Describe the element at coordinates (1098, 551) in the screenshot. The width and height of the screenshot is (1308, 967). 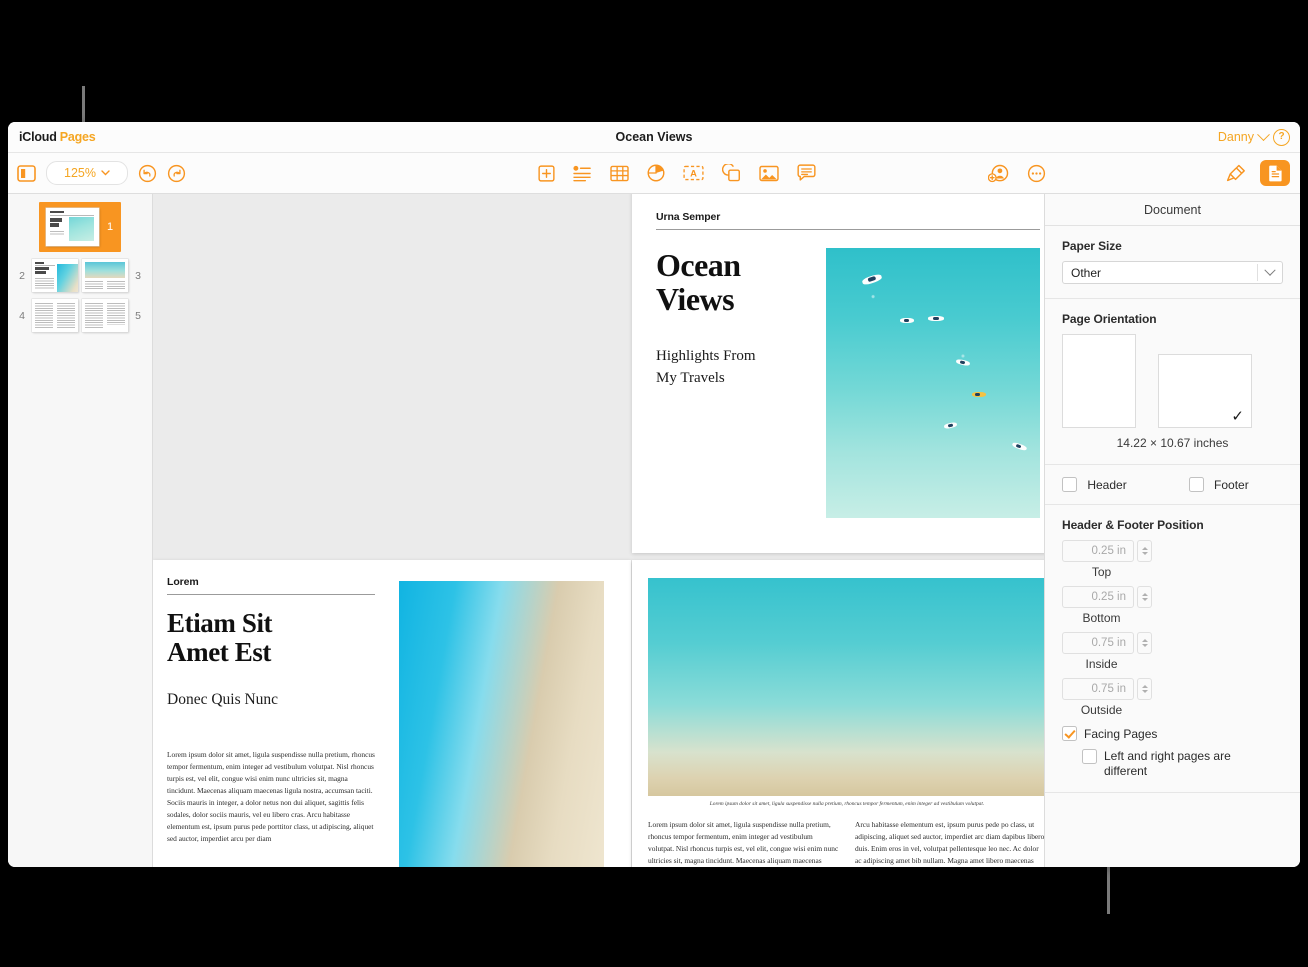
I see `top-position-input: 0.25 in` at that location.